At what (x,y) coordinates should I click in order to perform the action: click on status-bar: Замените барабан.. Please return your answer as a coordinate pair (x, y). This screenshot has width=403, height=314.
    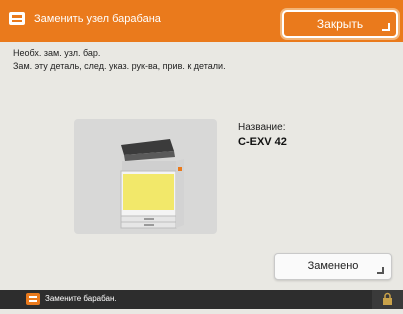
    Looking at the image, I should click on (201, 299).